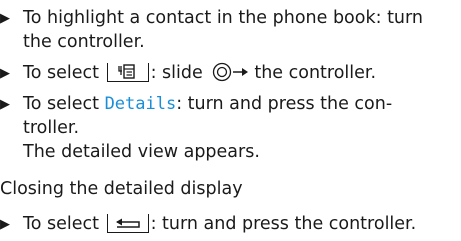 This screenshot has height=241, width=461. I want to click on instruction-text: : turn and press the controller., so click(283, 224).